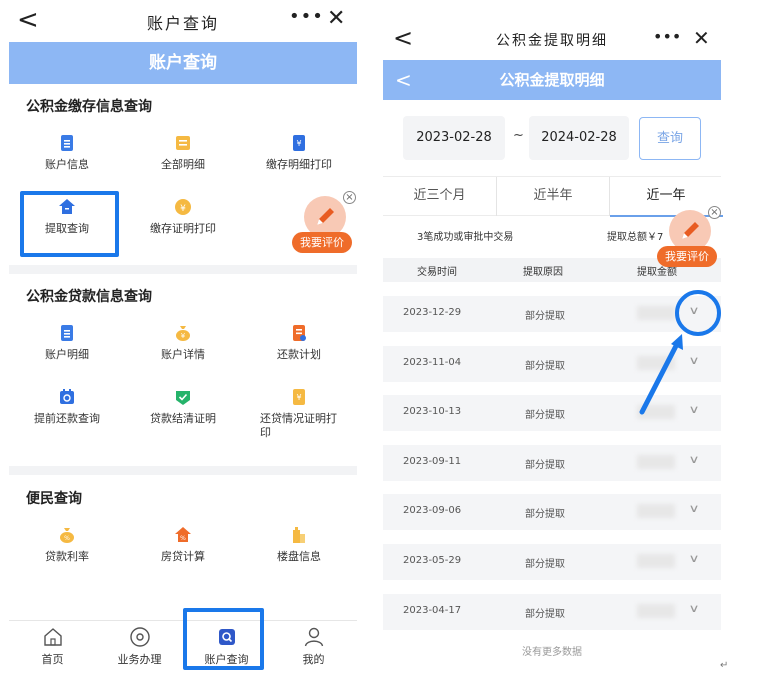 This screenshot has width=765, height=694. Describe the element at coordinates (635, 237) in the screenshot. I see `summary-total: 提取总额￥7` at that location.